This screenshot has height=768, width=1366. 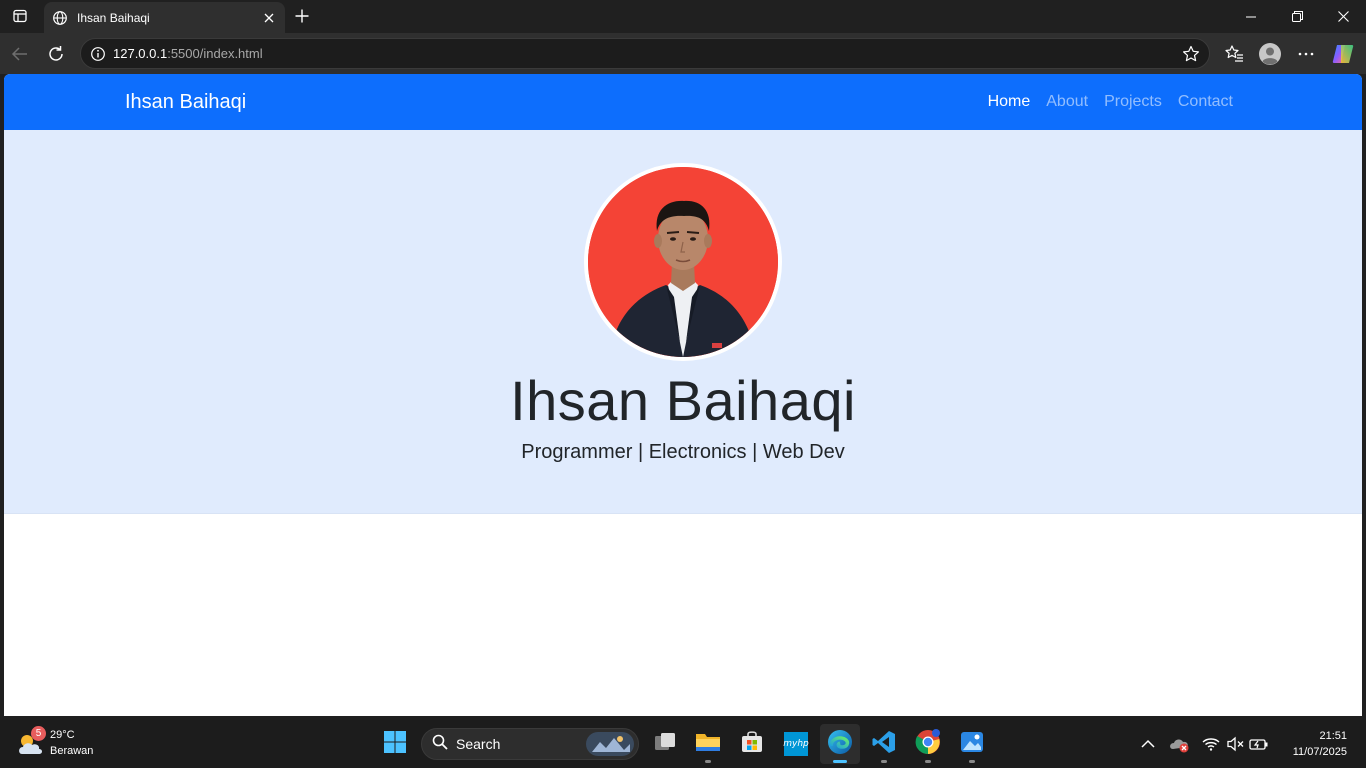 What do you see at coordinates (1133, 102) in the screenshot?
I see `nav-projects: Projects` at bounding box center [1133, 102].